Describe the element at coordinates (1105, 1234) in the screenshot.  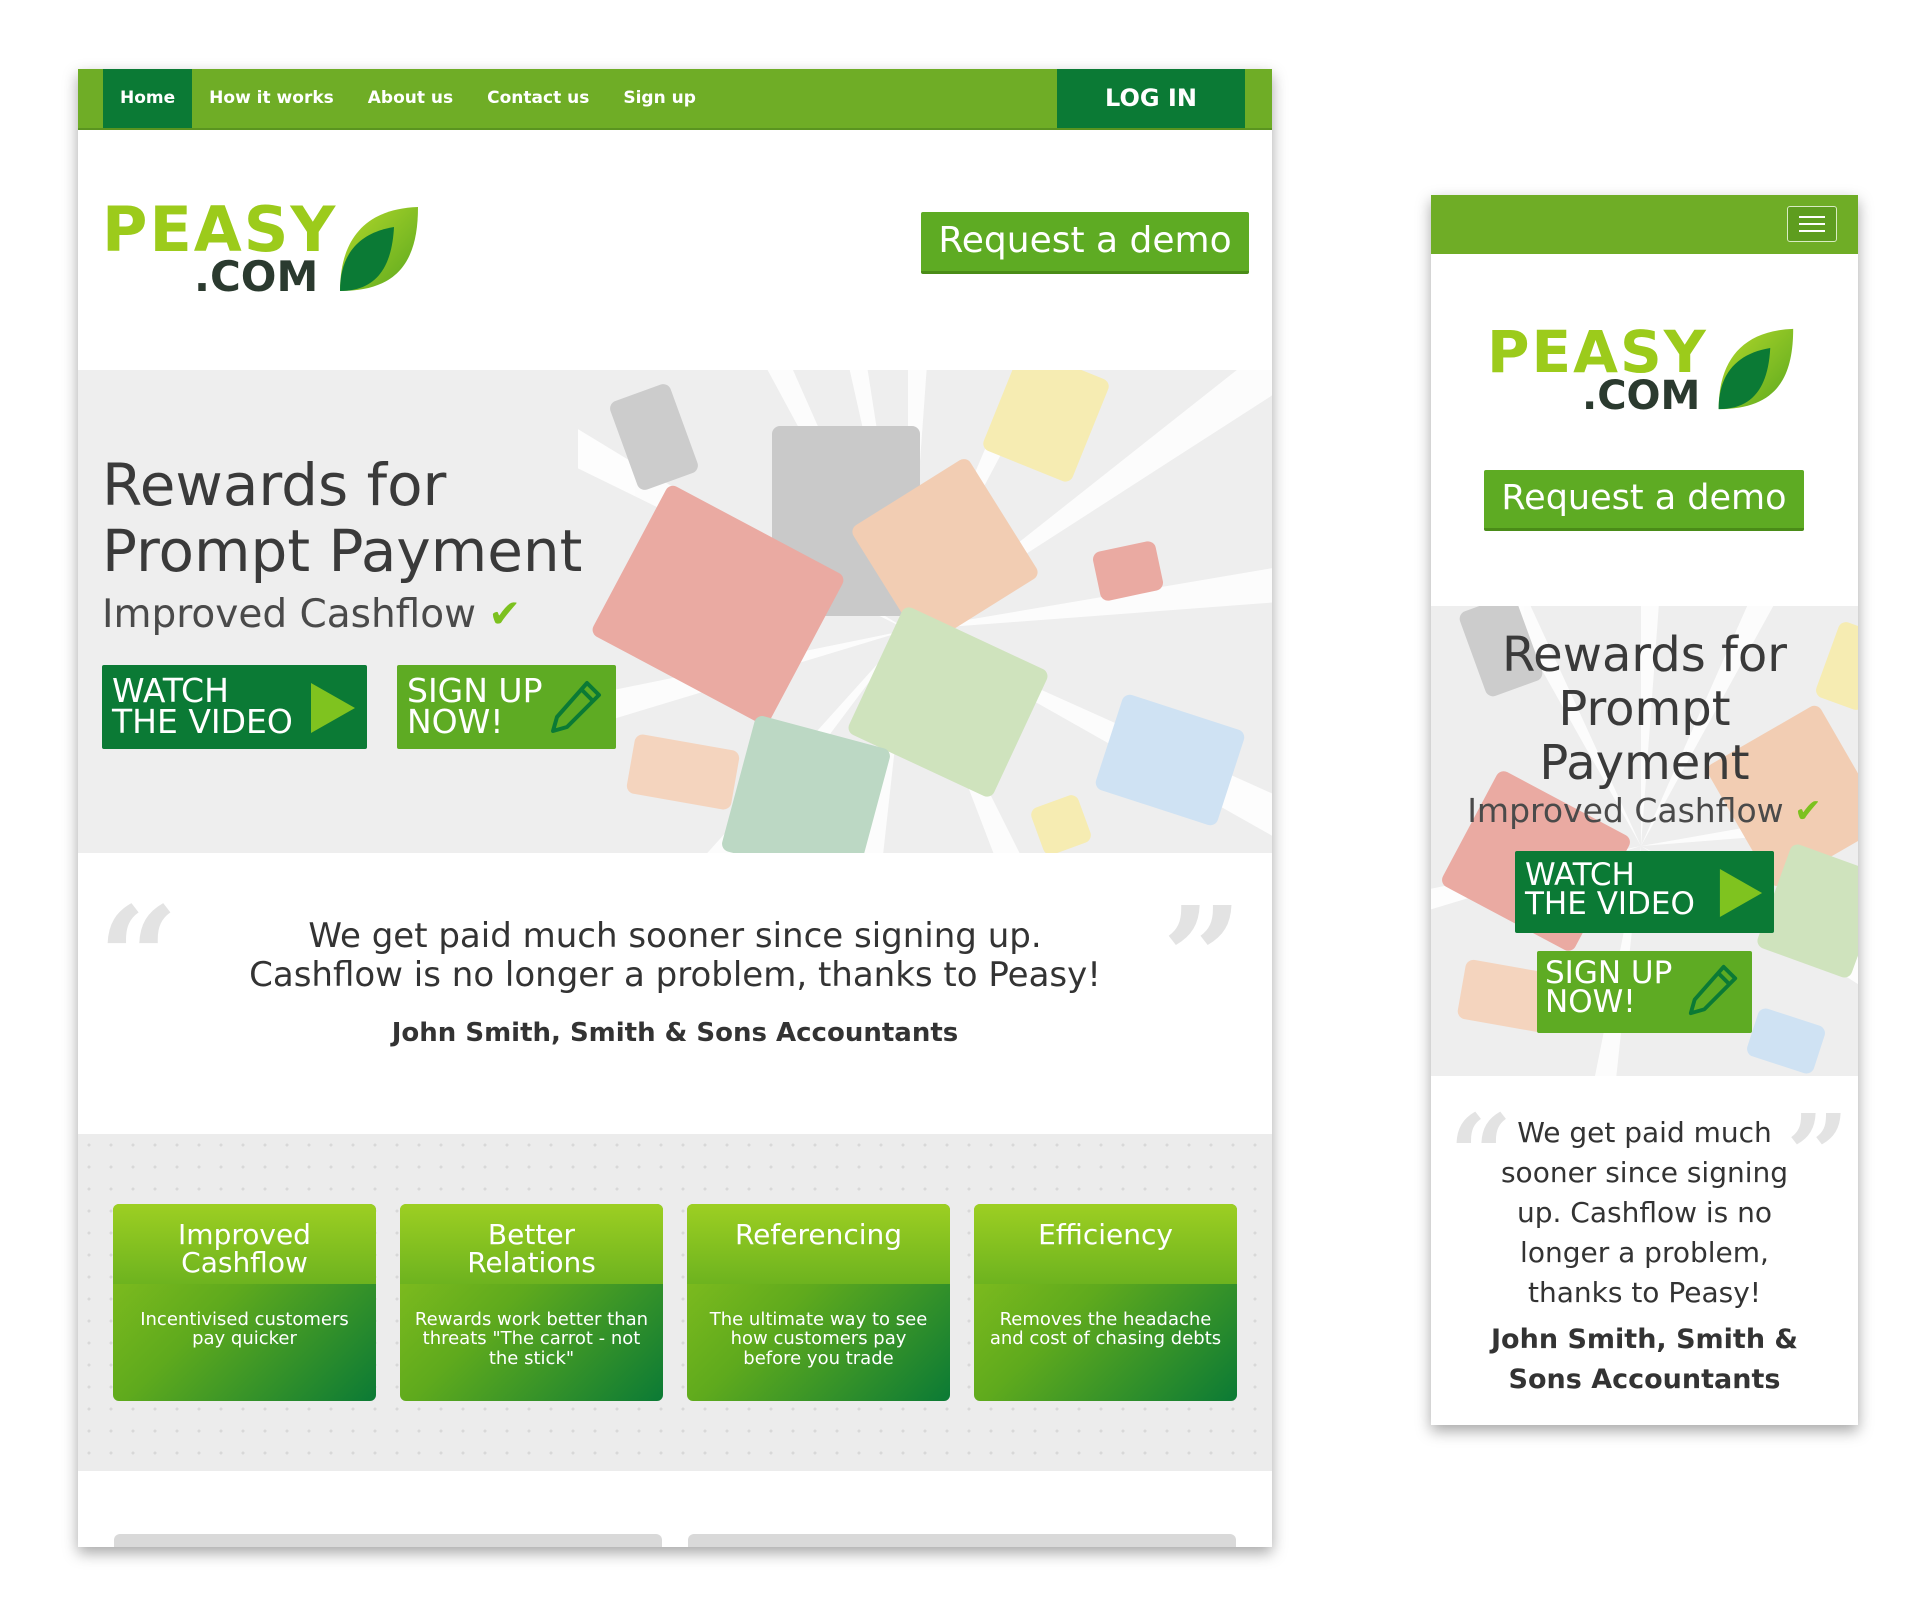
I see `feature-title: Efficiency` at that location.